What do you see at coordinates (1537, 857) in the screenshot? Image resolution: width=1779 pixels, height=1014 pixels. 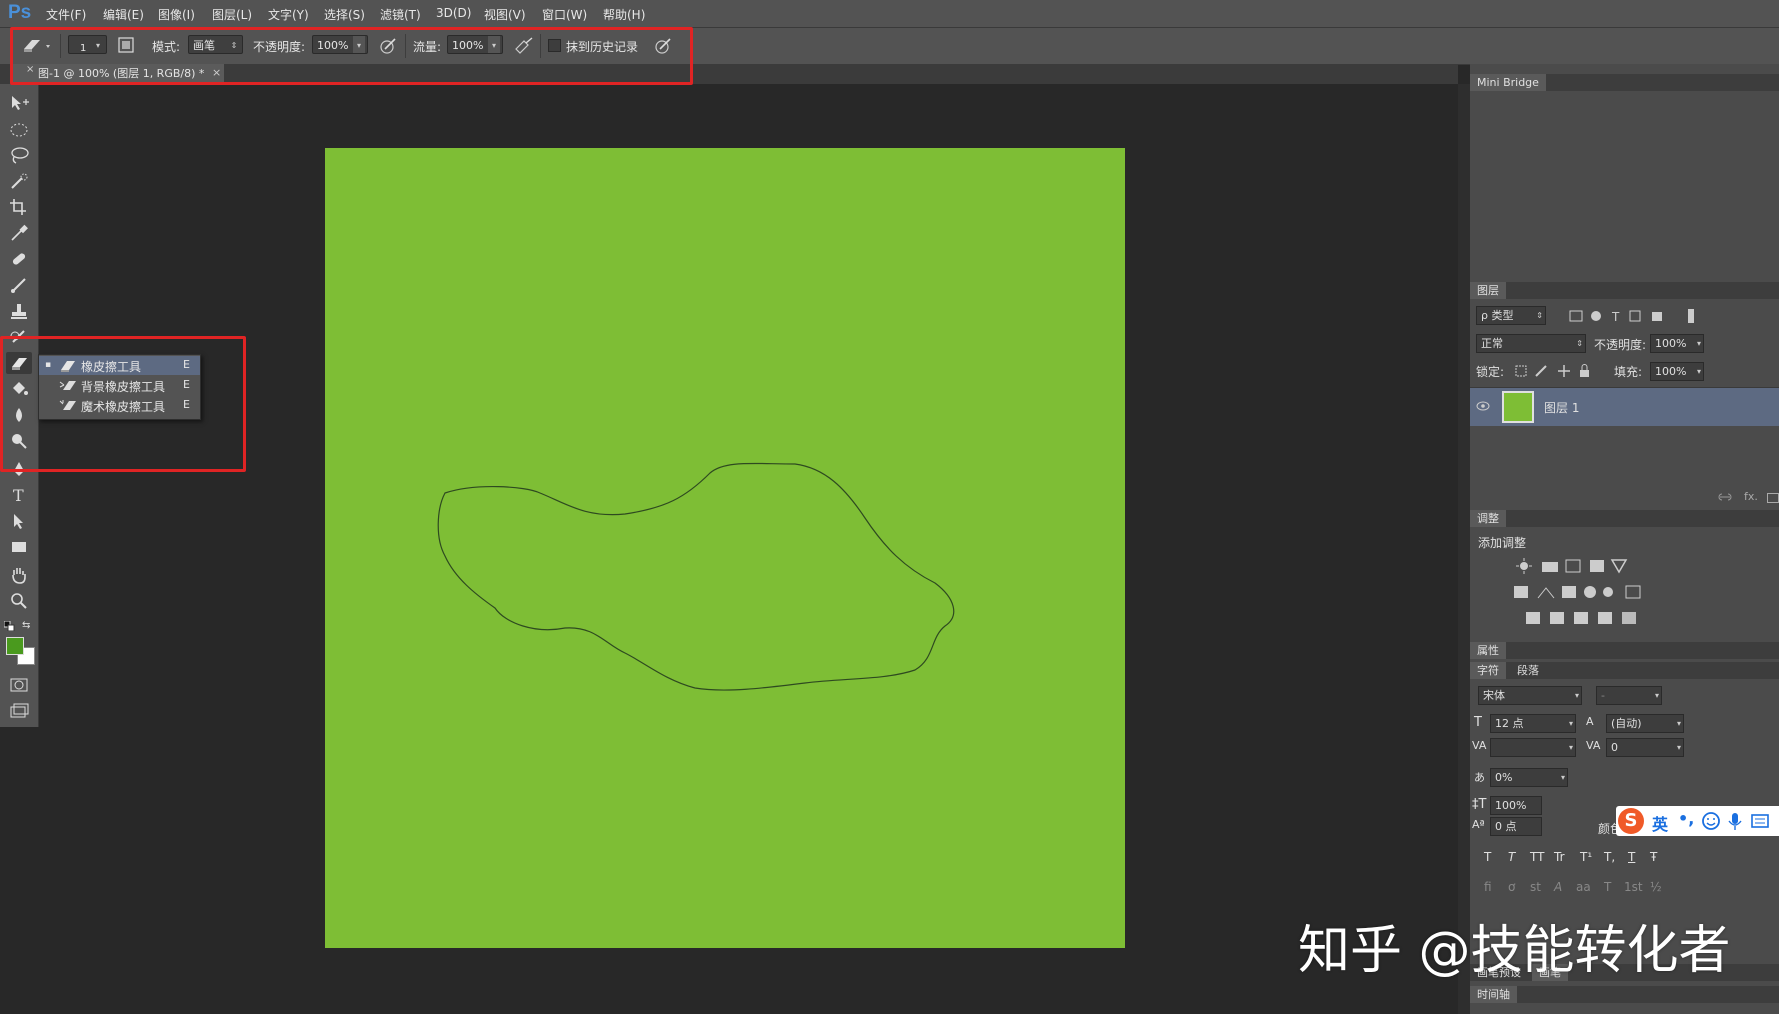 I see `all-caps-button: TT` at bounding box center [1537, 857].